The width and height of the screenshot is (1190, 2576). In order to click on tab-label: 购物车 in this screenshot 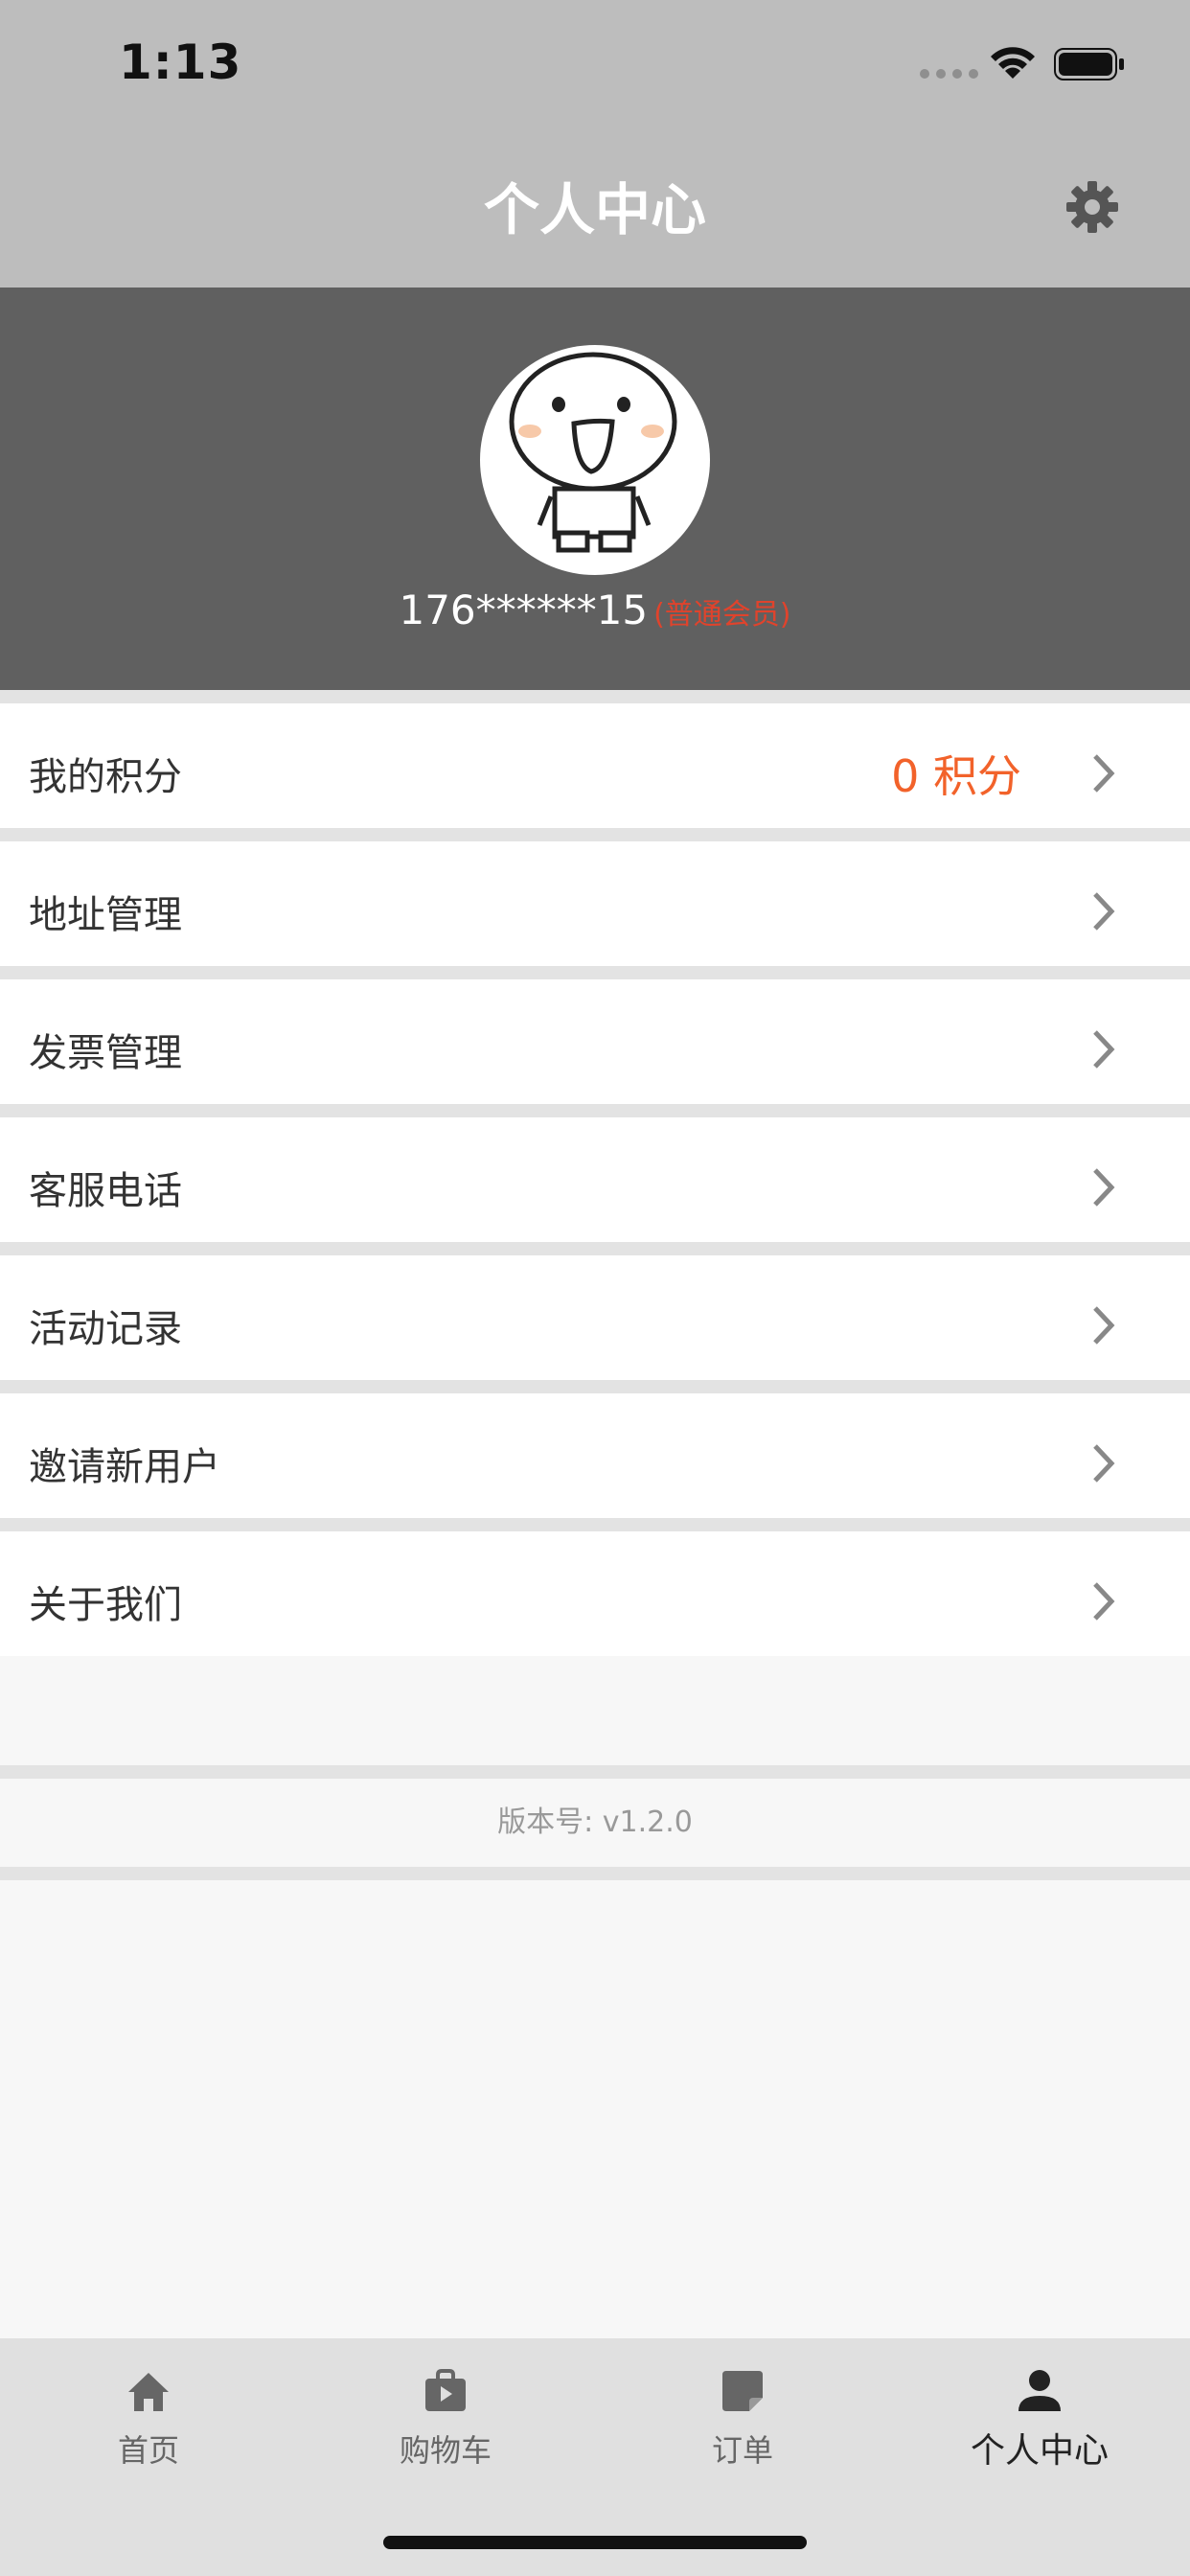, I will do `click(445, 2450)`.